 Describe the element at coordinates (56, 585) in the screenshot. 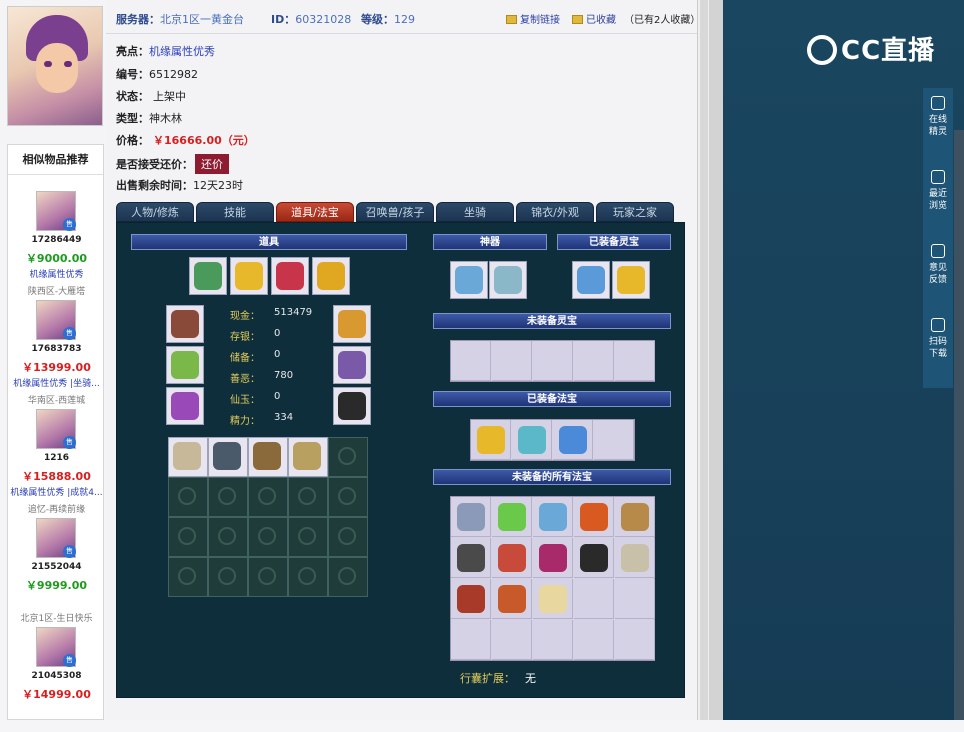

I see `item-price: ￥9999.00` at that location.